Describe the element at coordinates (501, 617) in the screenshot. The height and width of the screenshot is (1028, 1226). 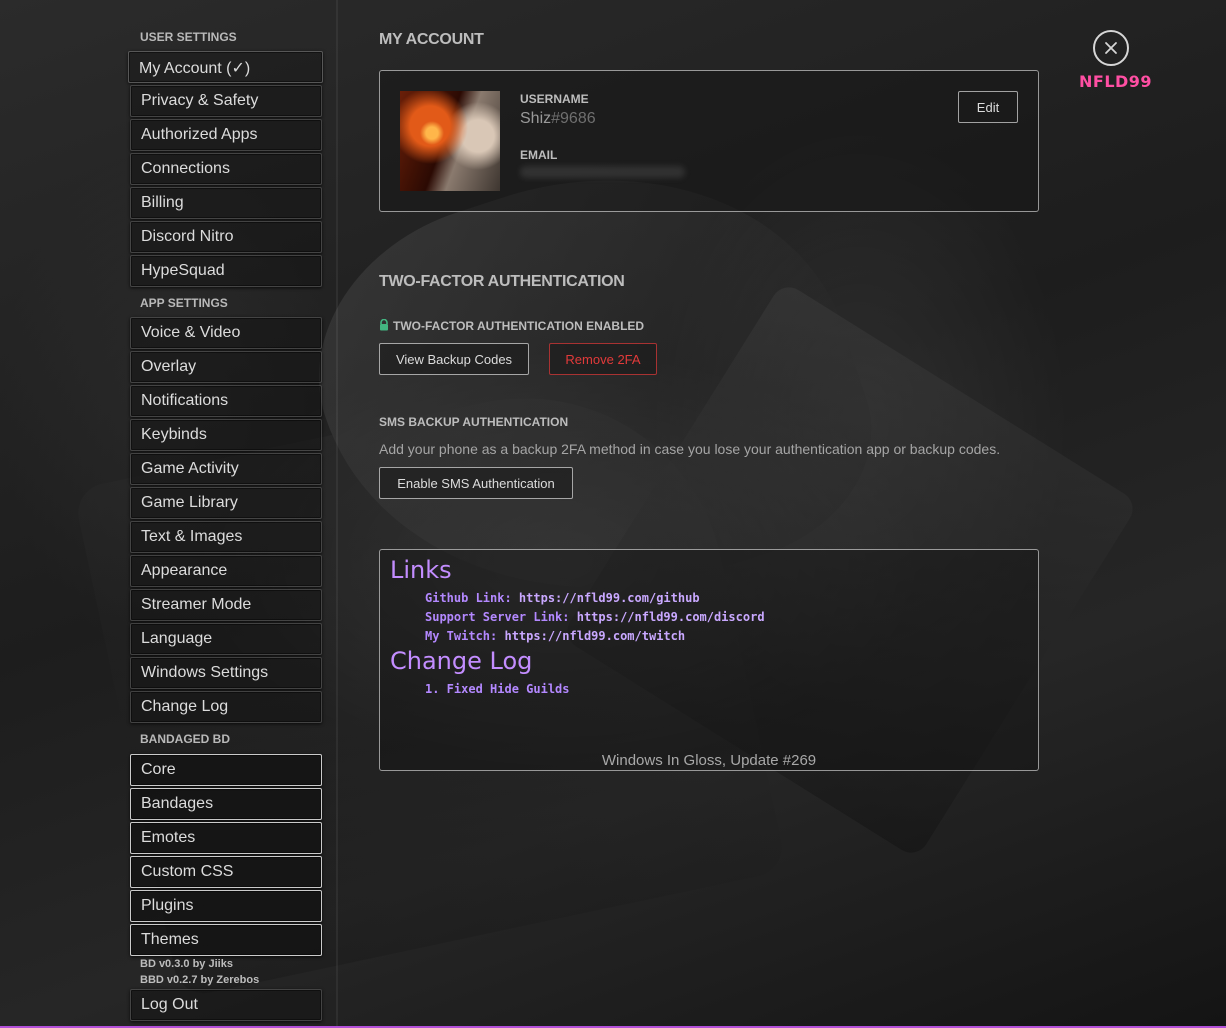
I see `link-prefix: Support Server Link:` at that location.